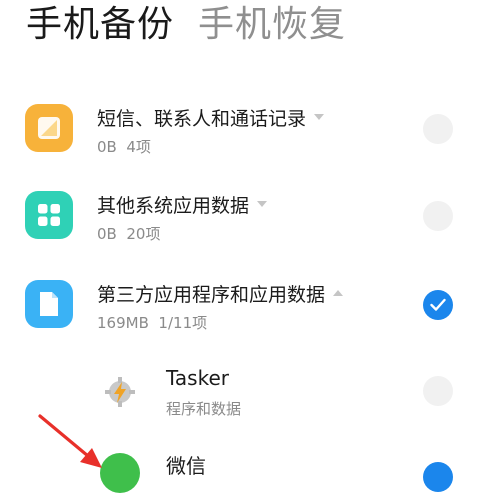  I want to click on message-icon, so click(49, 128).